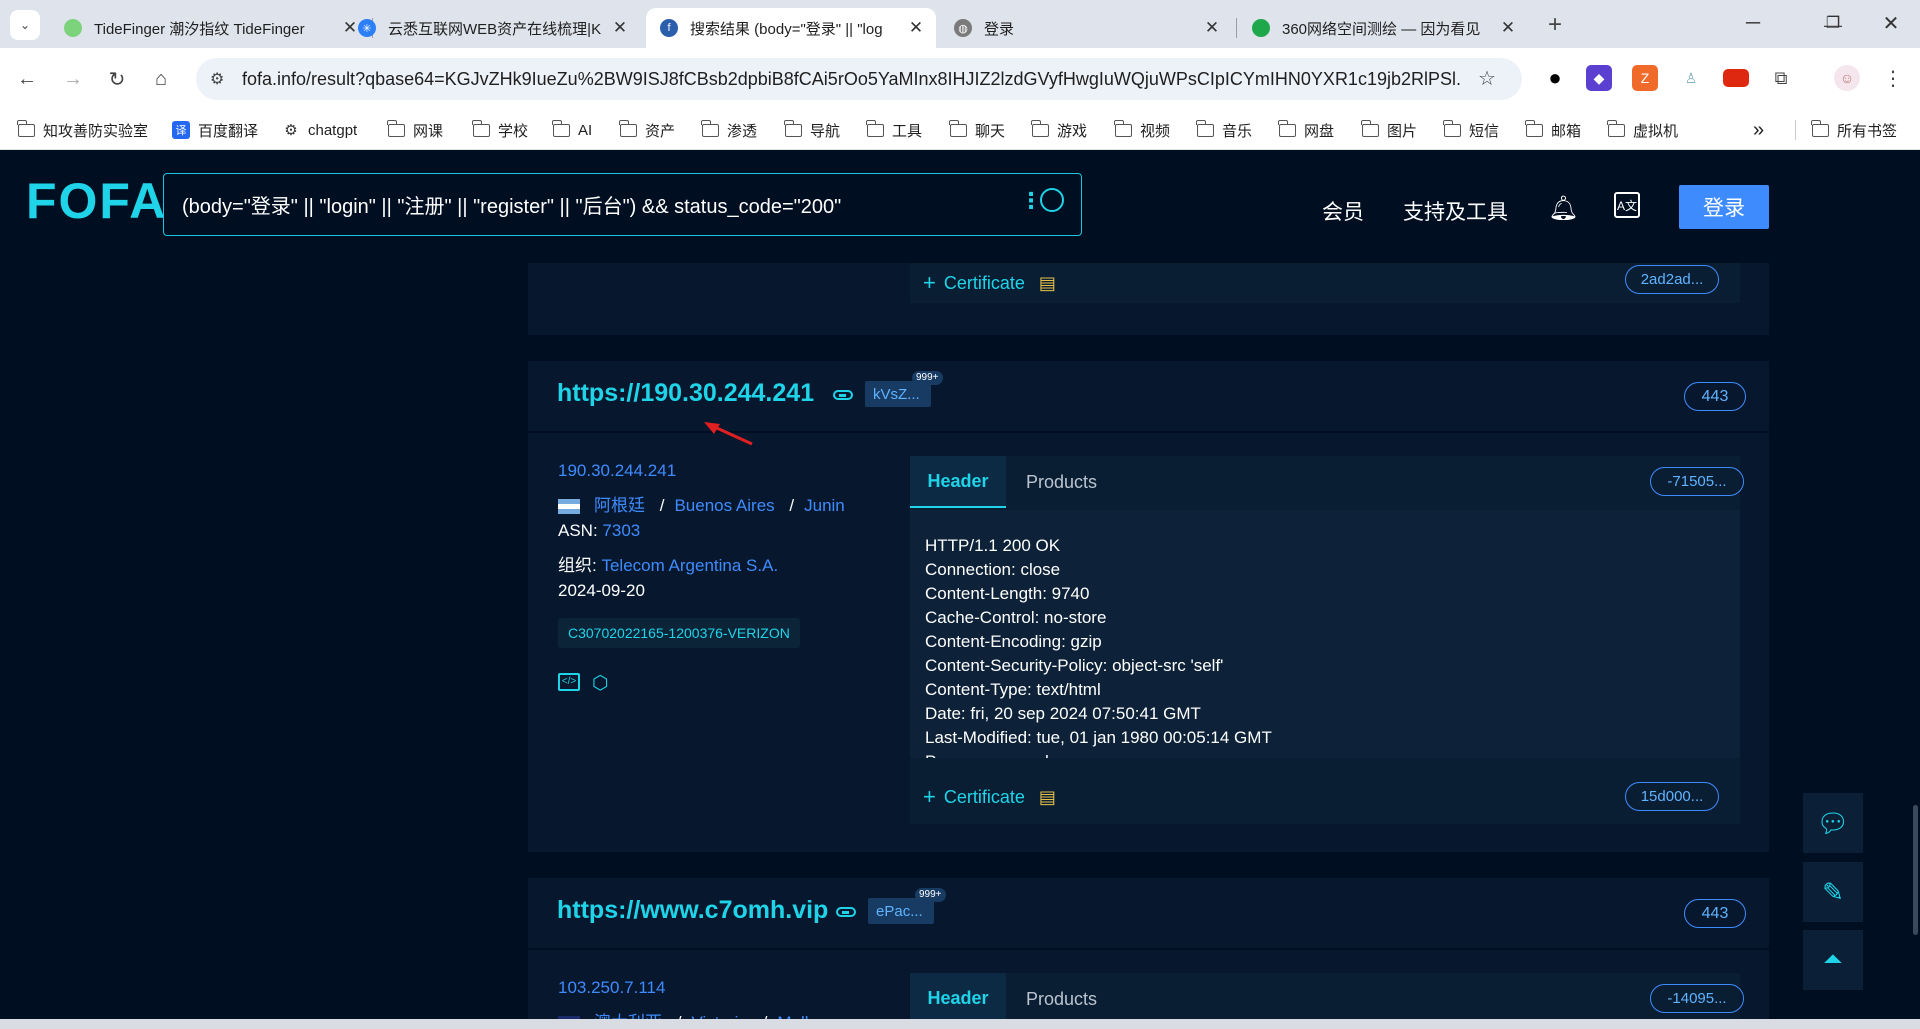  I want to click on product-tag: C30702022165-1200376-VERIZON, so click(679, 633).